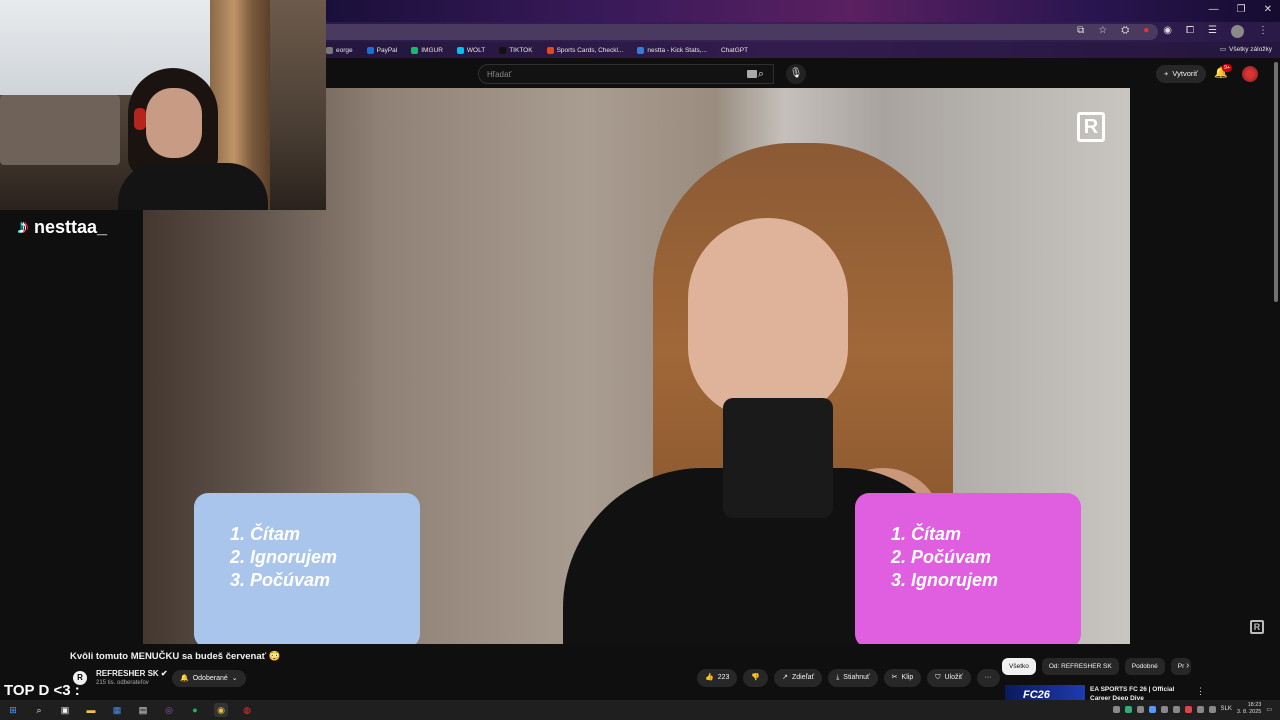 The image size is (1280, 720). Describe the element at coordinates (280, 580) in the screenshot. I see `card-line: 3. Počúvam` at that location.